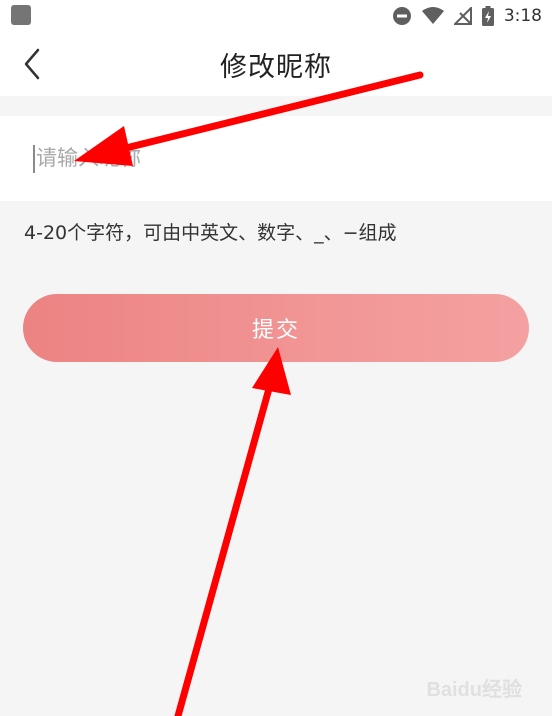  I want to click on notification-icon, so click(21, 15).